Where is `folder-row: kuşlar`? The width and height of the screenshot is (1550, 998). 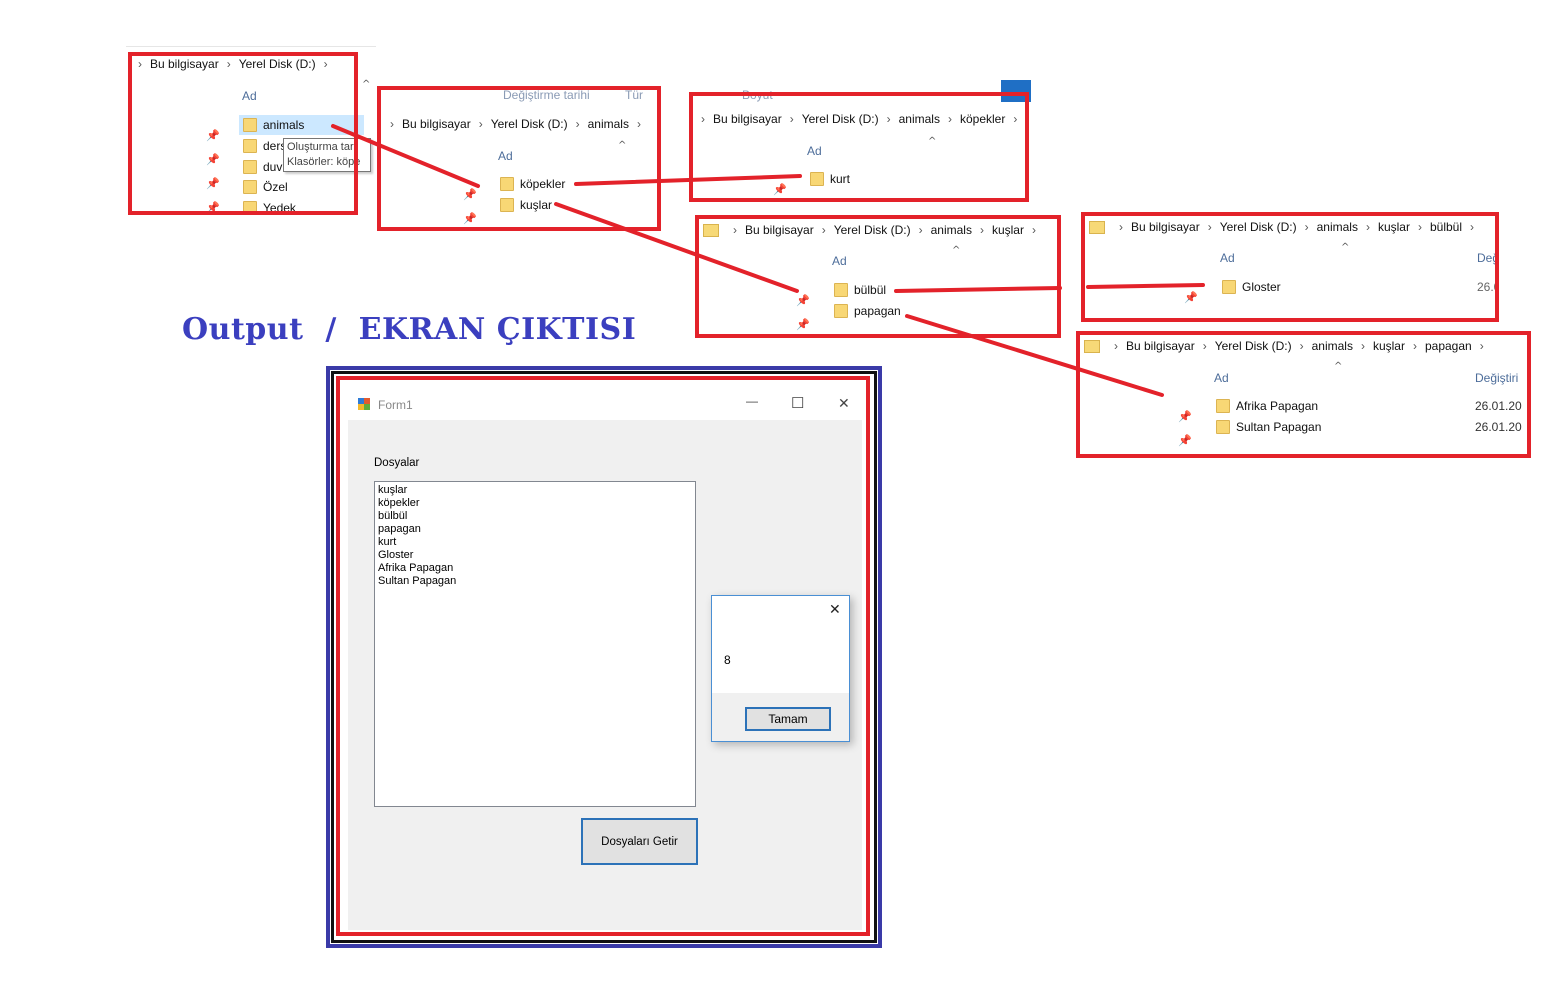
folder-row: kuşlar is located at coordinates (546, 205).